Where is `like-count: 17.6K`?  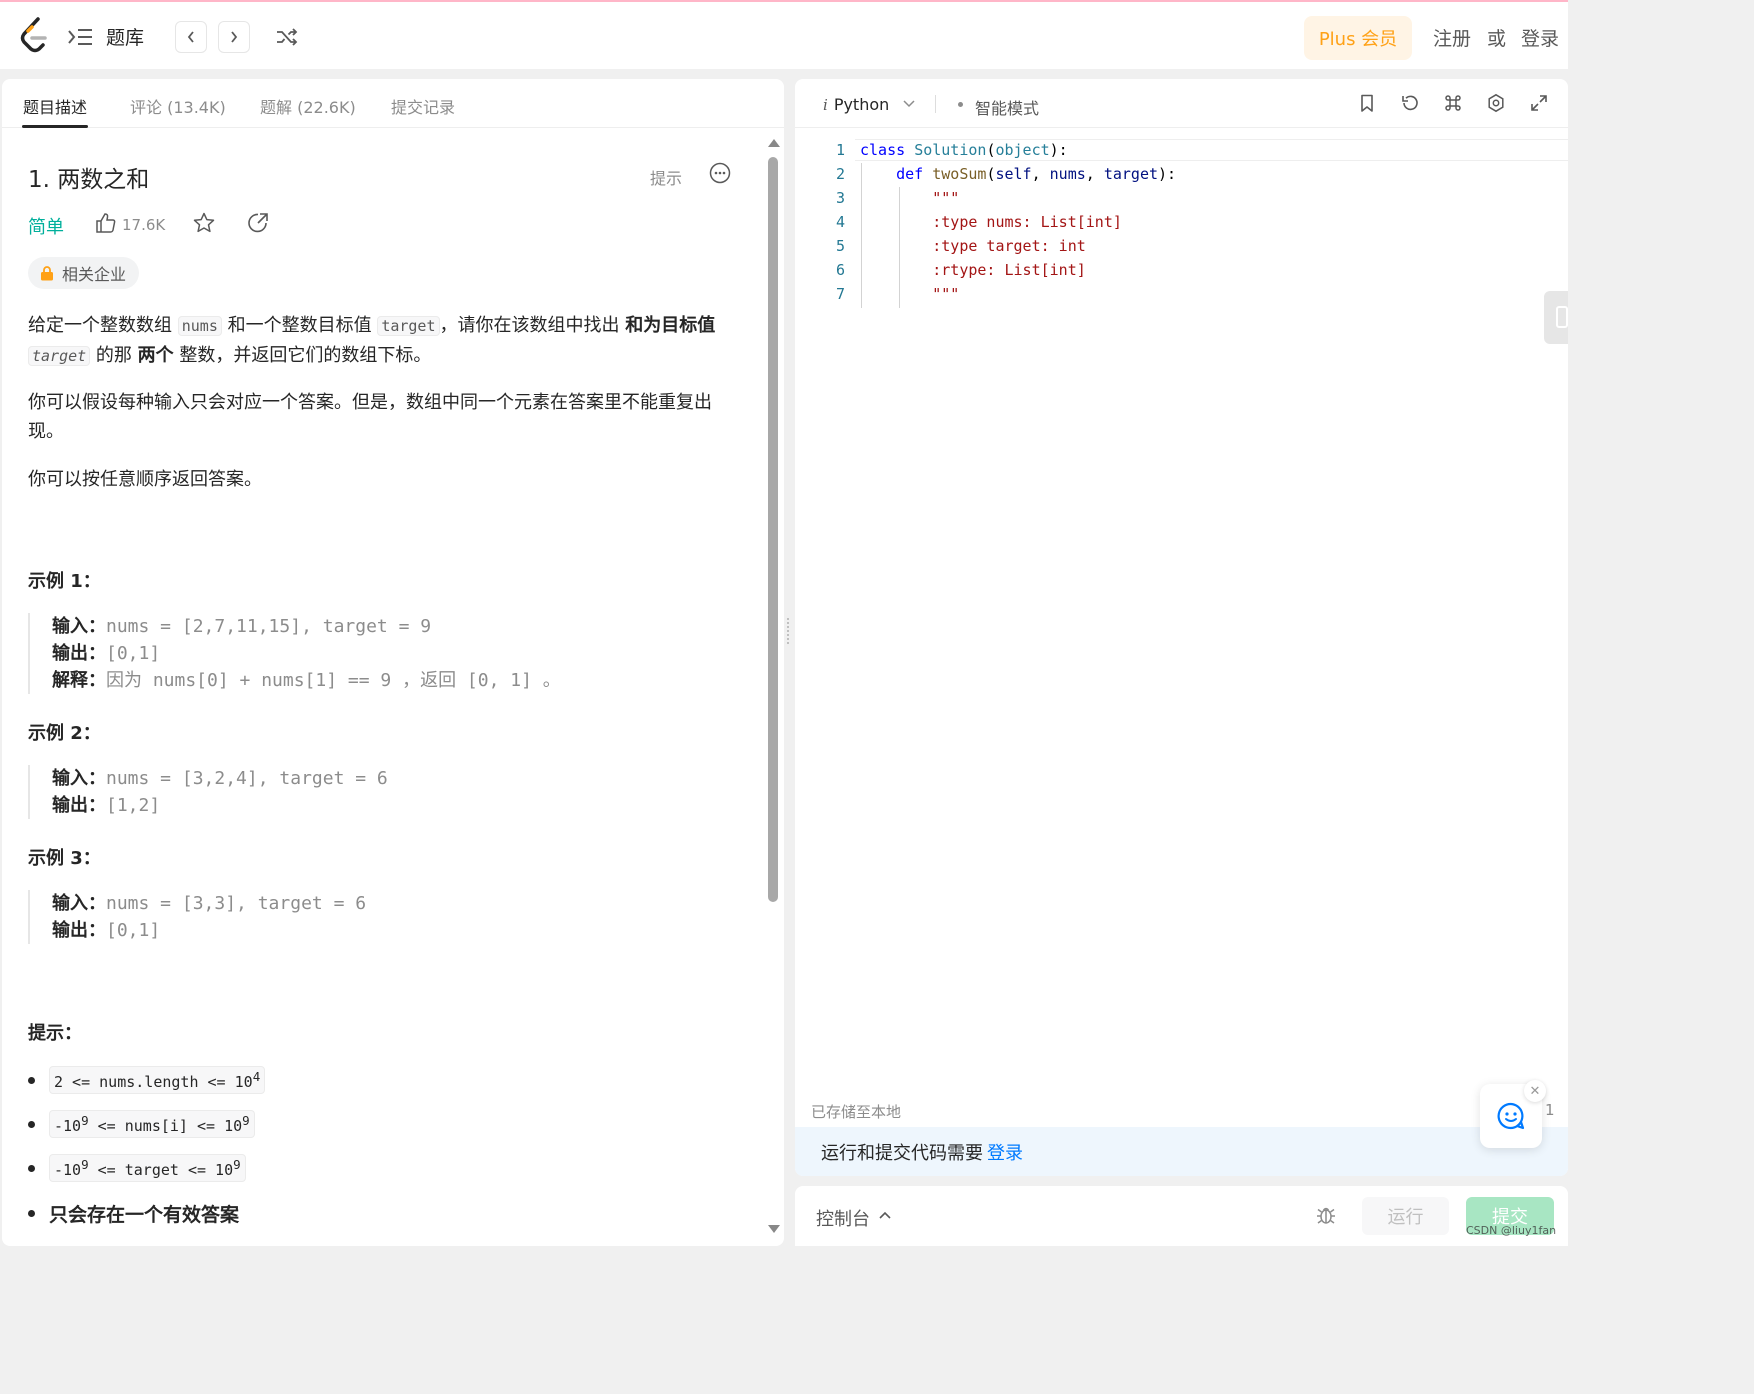 like-count: 17.6K is located at coordinates (144, 225).